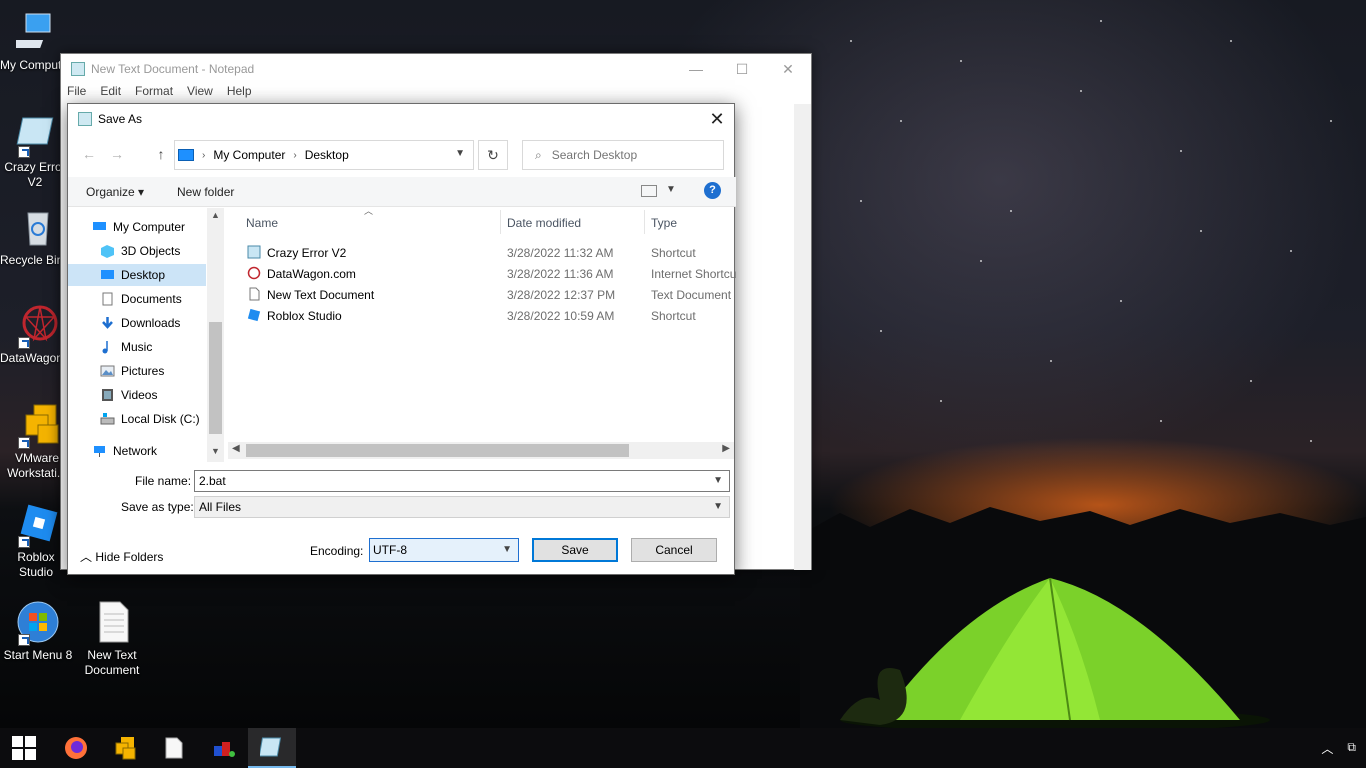  I want to click on file-name-label: File name:, so click(163, 481).